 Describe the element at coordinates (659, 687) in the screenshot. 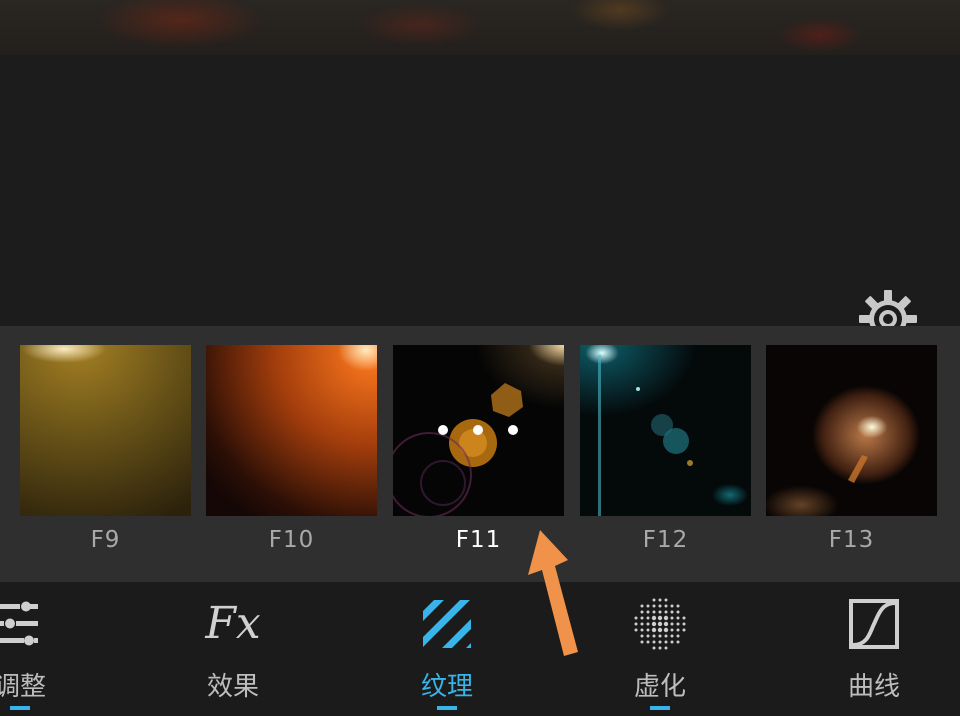

I see `tab-label: 虚化` at that location.